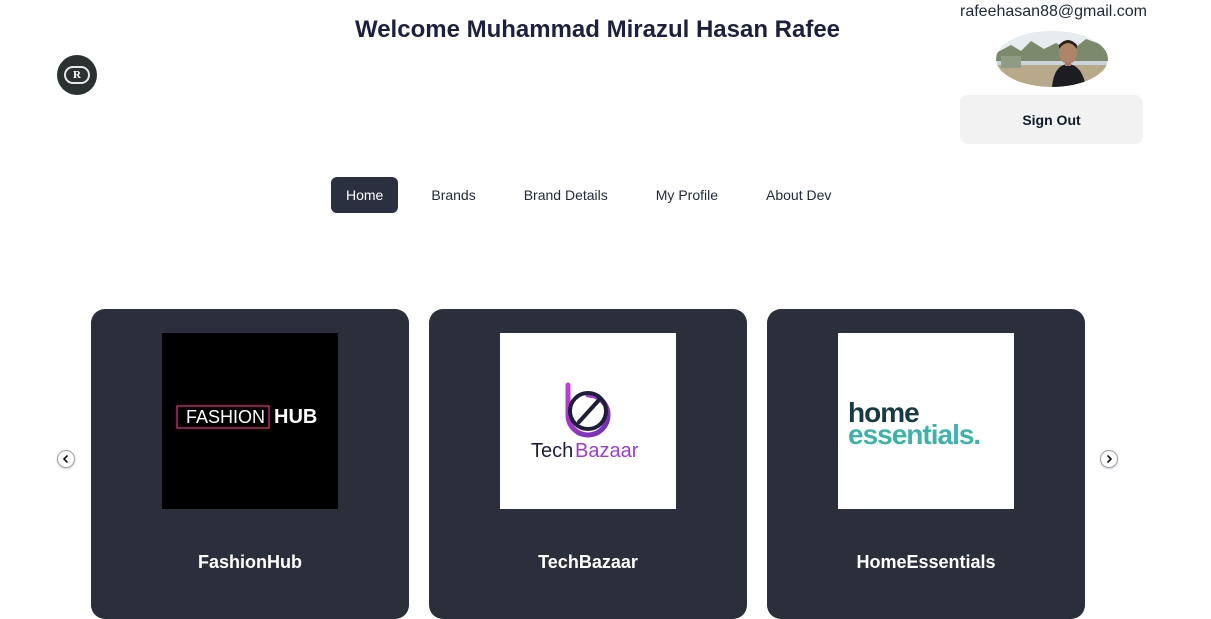  I want to click on home-logo-text-b: essentials., so click(914, 434).